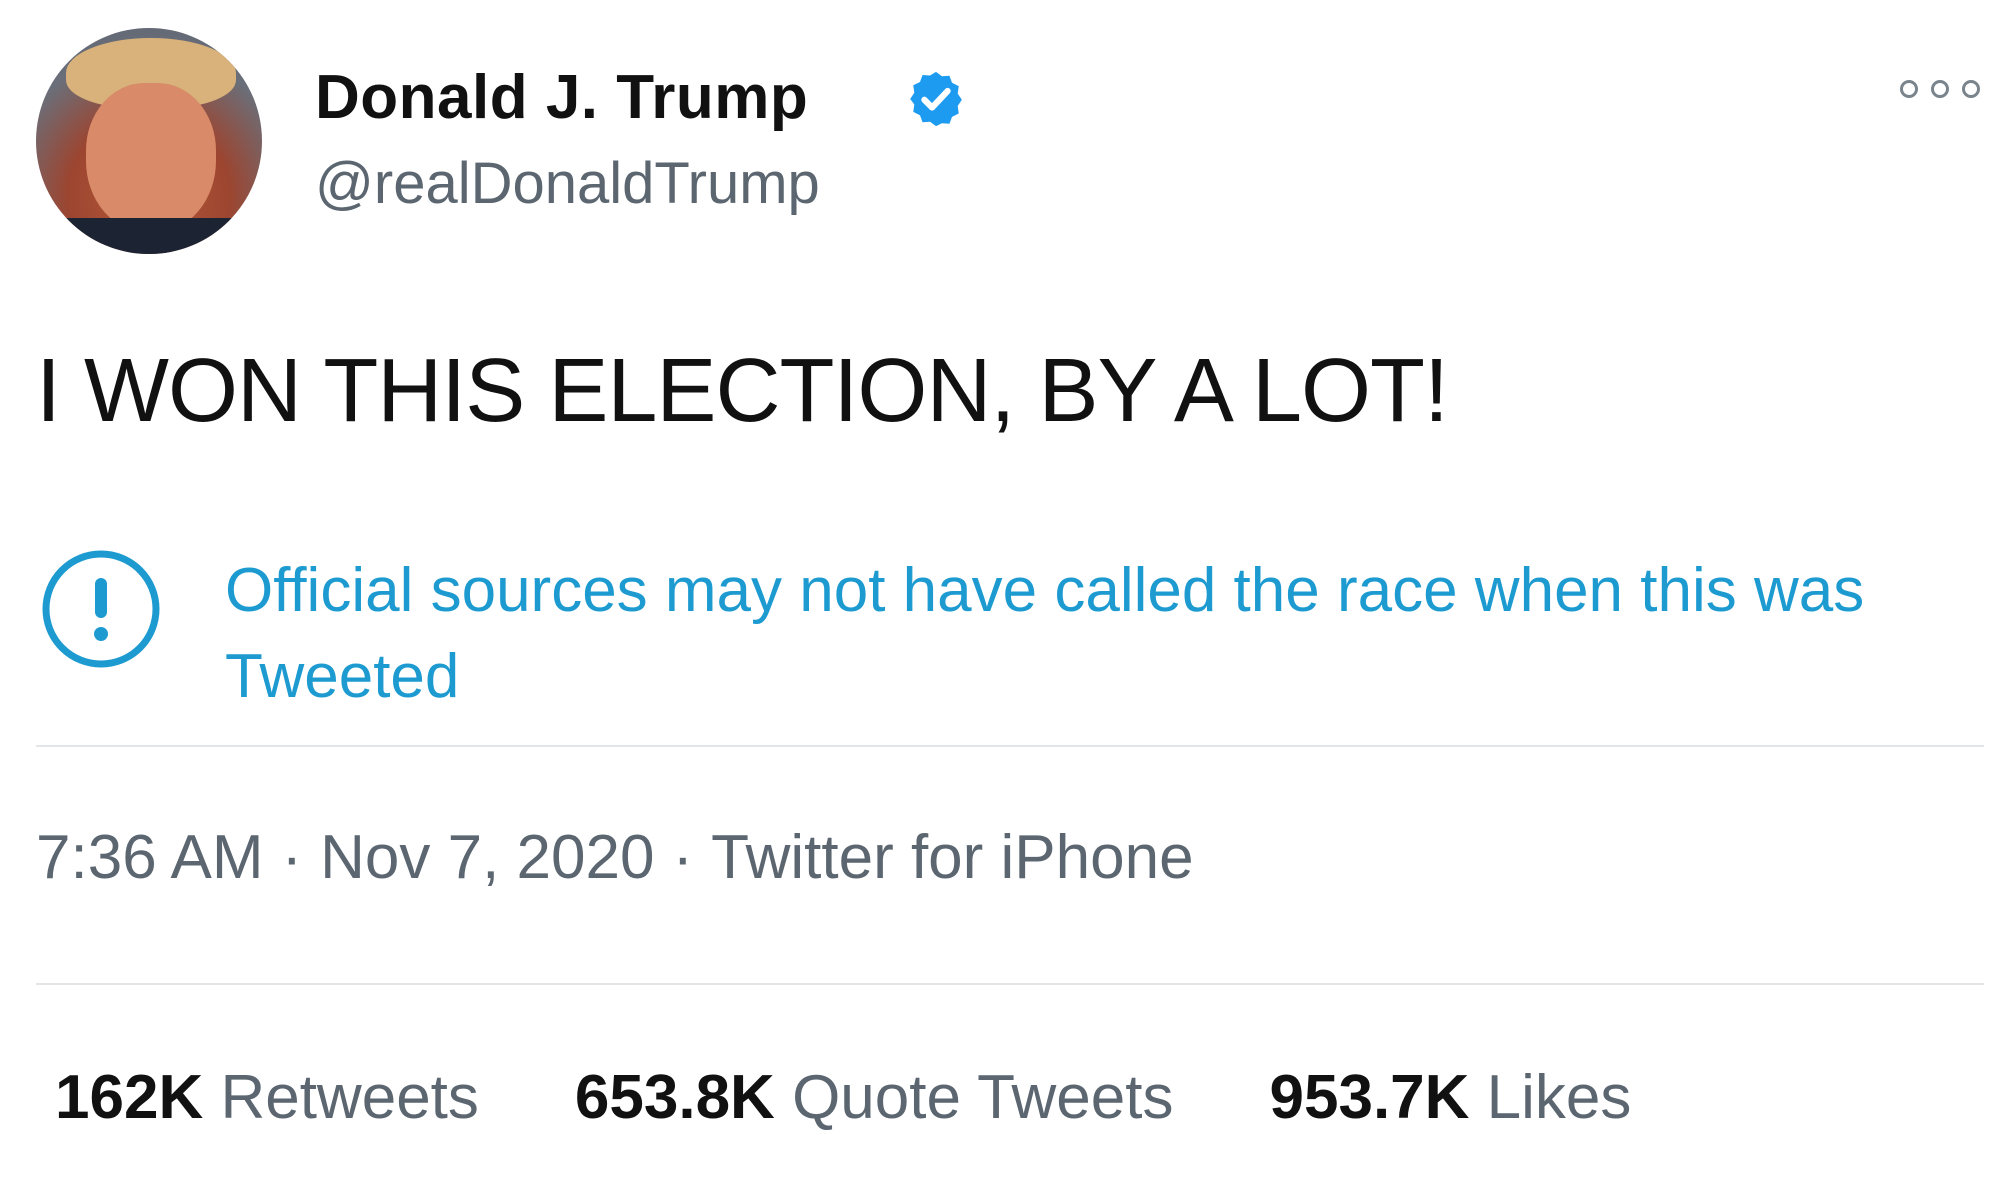 This screenshot has width=1998, height=1183. I want to click on tweet-time: 7:36 AM, so click(149, 857).